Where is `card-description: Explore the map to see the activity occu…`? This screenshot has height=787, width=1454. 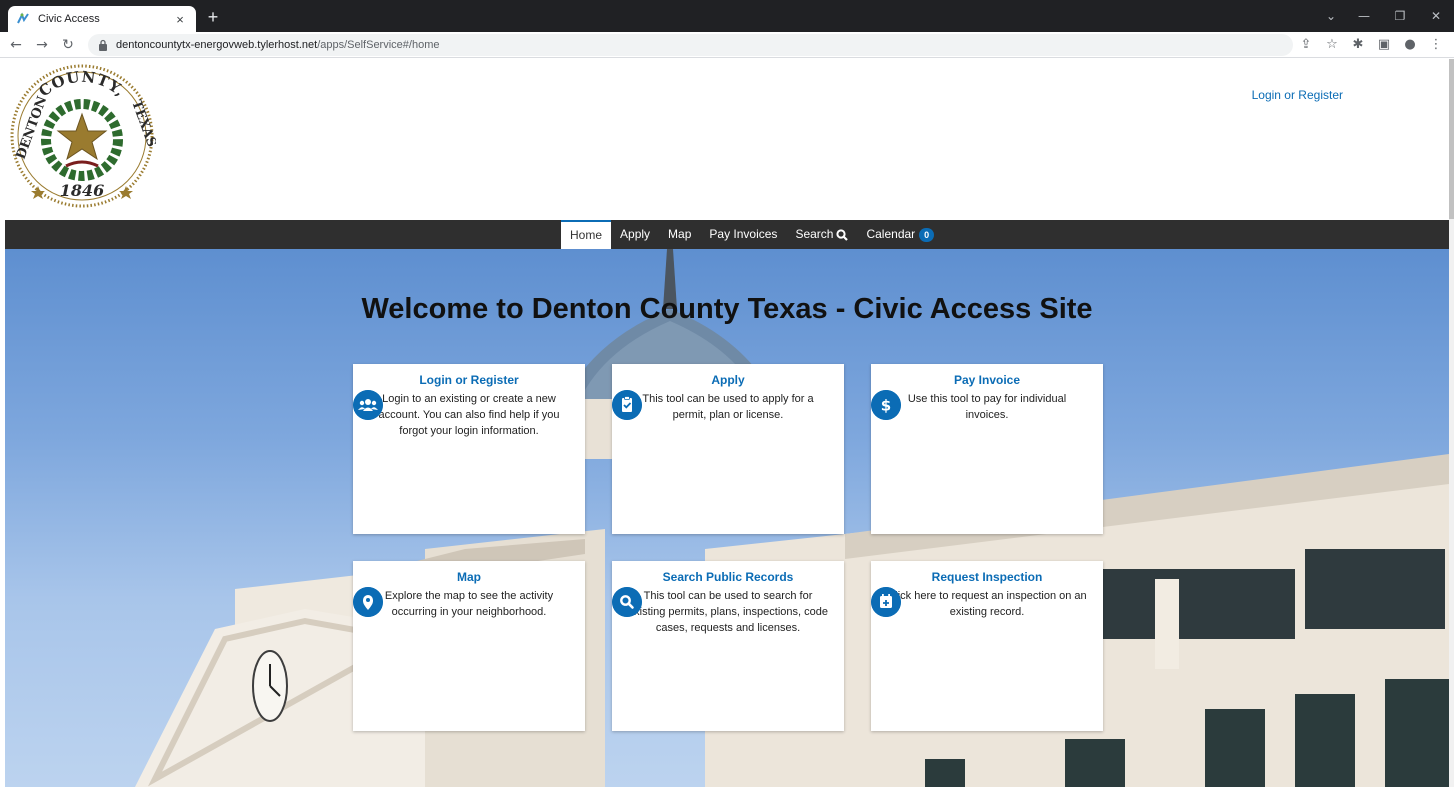 card-description: Explore the map to see the activity occu… is located at coordinates (469, 604).